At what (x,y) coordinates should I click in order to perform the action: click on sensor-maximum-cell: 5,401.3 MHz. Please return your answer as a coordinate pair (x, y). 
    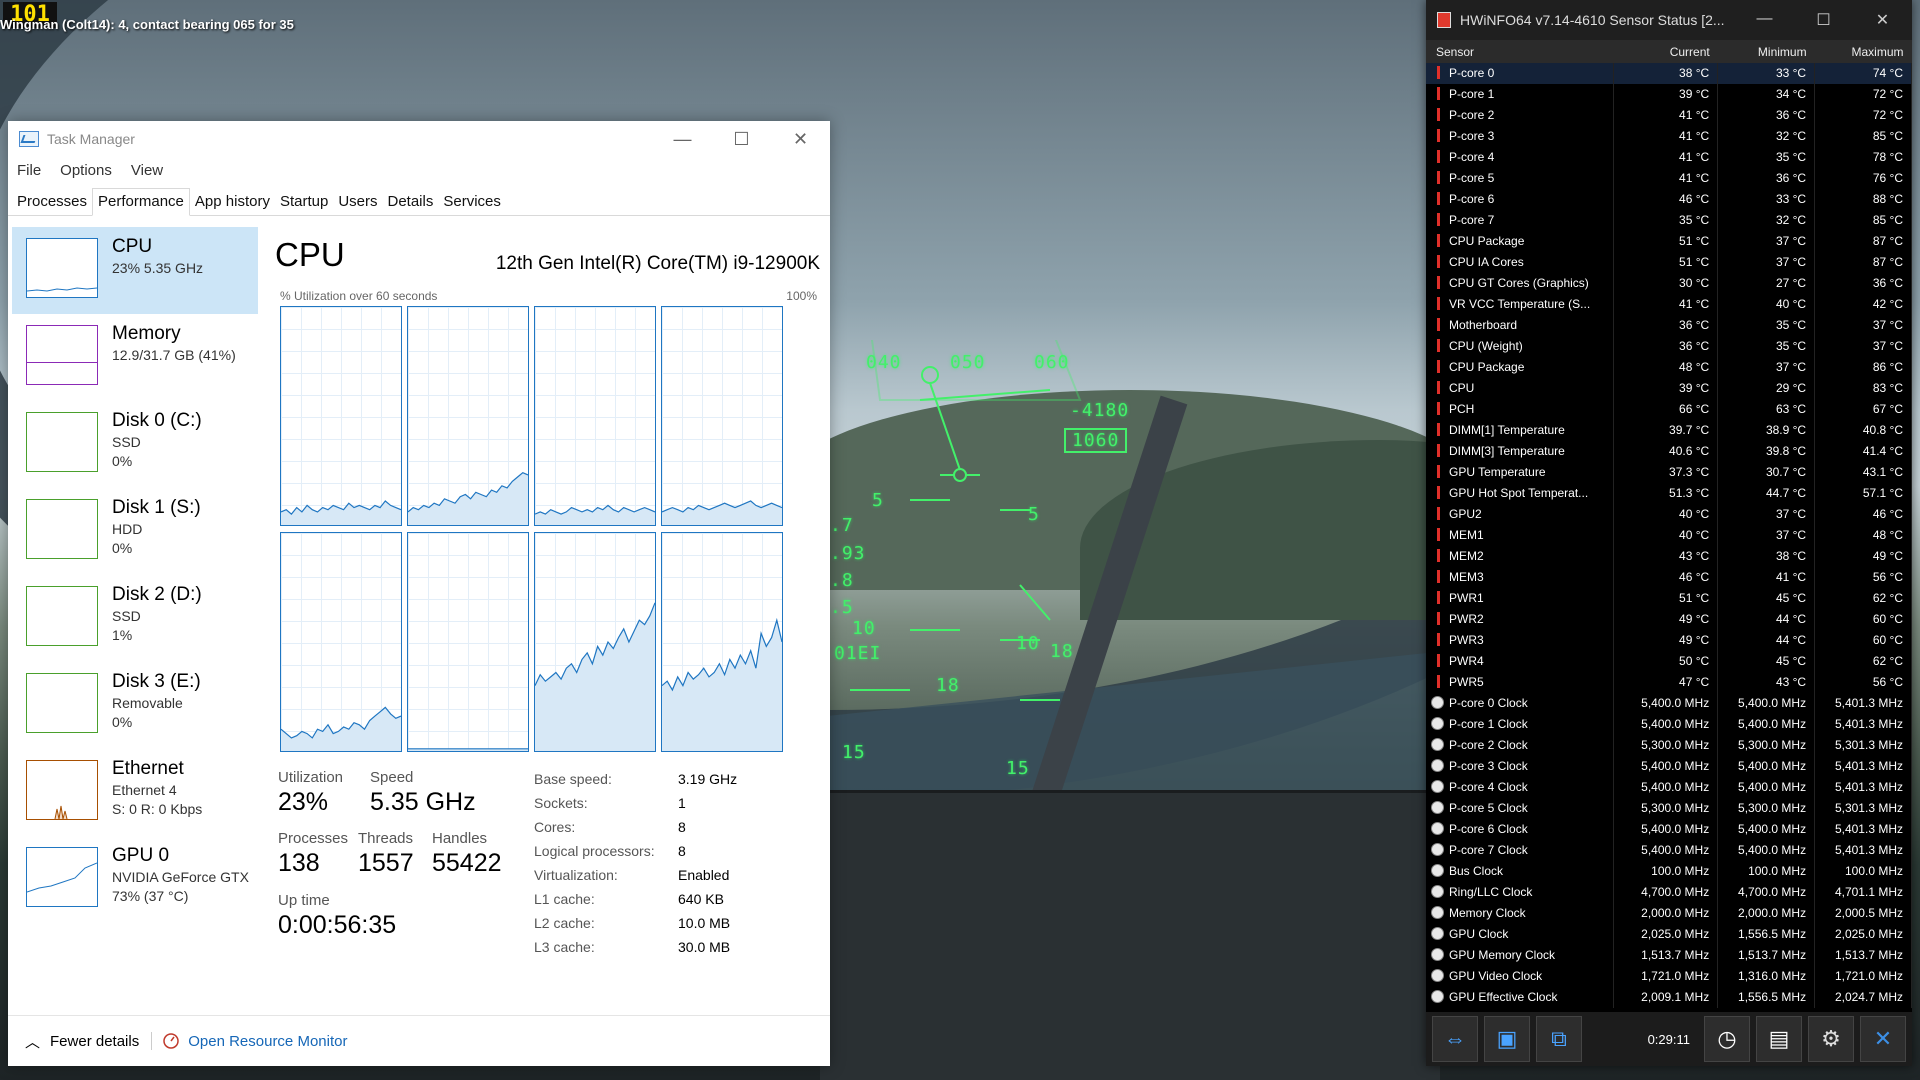
    Looking at the image, I should click on (1863, 829).